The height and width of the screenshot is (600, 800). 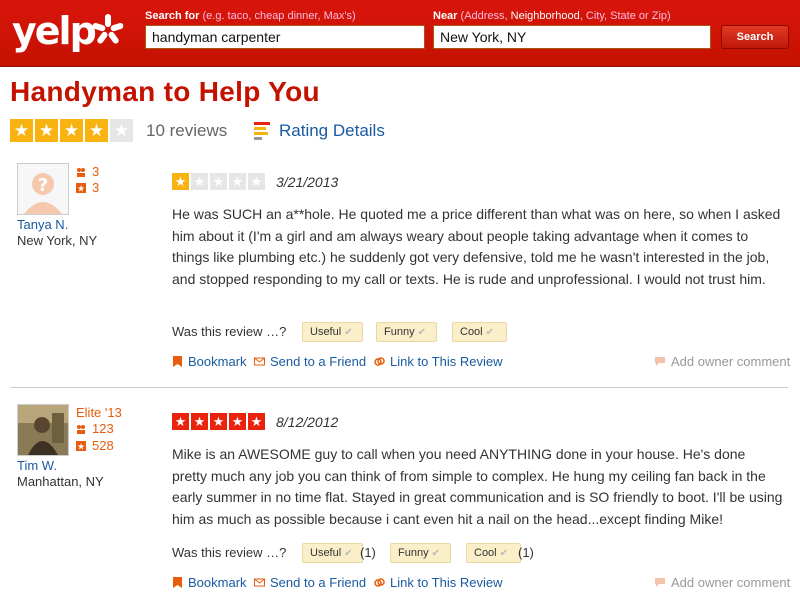 What do you see at coordinates (60, 481) in the screenshot?
I see `user-location: Manhattan, NY` at bounding box center [60, 481].